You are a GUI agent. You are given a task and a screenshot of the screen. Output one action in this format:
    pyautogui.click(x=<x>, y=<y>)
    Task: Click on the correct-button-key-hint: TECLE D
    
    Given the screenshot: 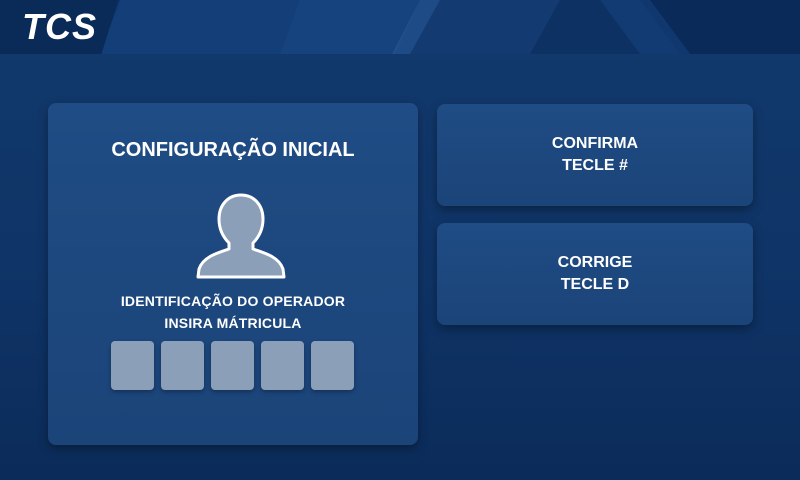 What is the action you would take?
    pyautogui.click(x=595, y=284)
    